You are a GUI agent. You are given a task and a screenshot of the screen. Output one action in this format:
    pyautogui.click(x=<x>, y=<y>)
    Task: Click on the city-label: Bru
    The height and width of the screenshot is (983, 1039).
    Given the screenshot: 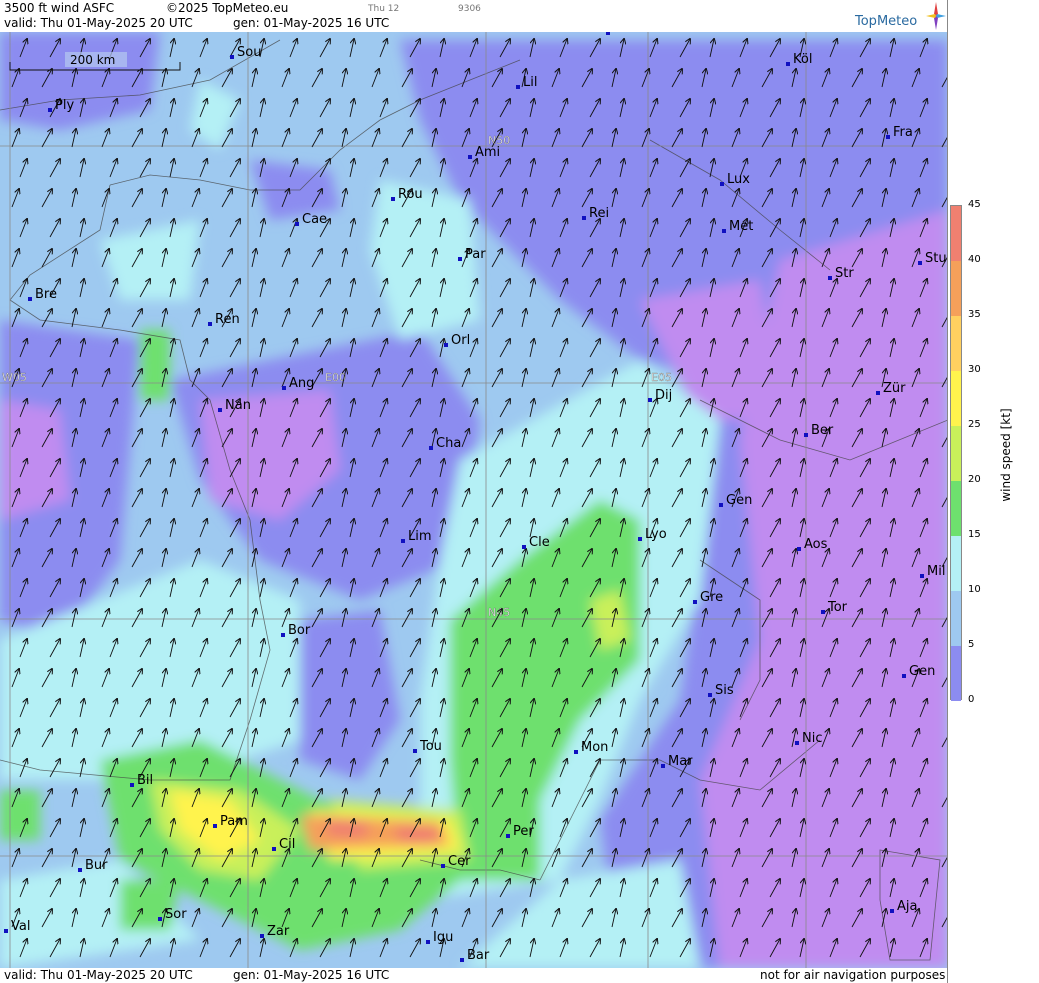 What is the action you would take?
    pyautogui.click(x=624, y=34)
    